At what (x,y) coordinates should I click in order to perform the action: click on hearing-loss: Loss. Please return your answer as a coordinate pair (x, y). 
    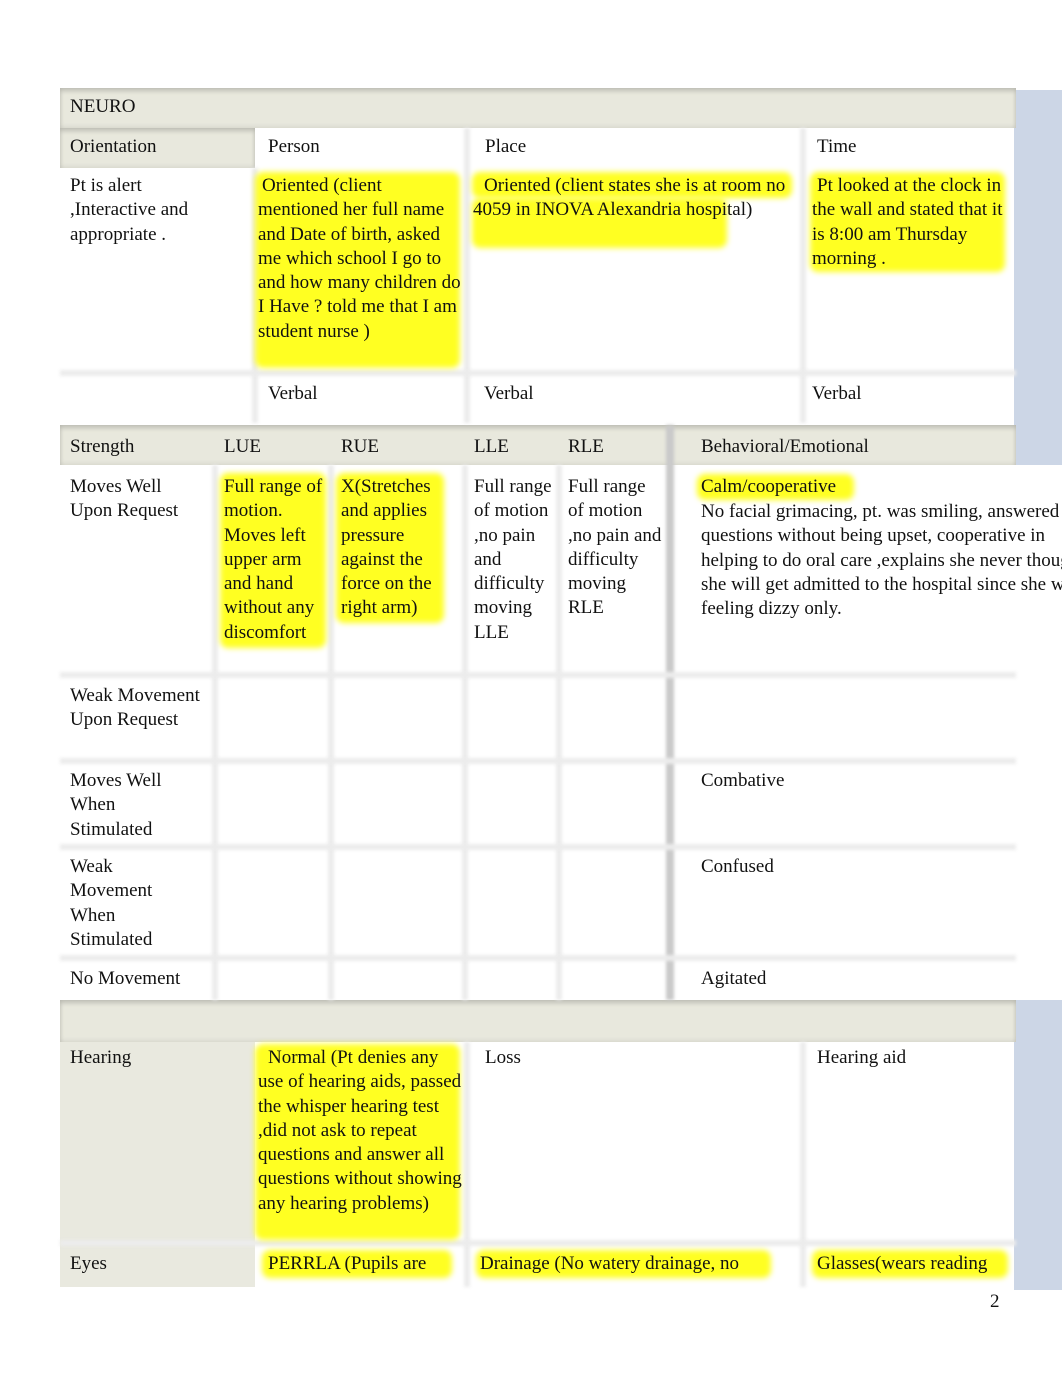
    Looking at the image, I should click on (503, 1057).